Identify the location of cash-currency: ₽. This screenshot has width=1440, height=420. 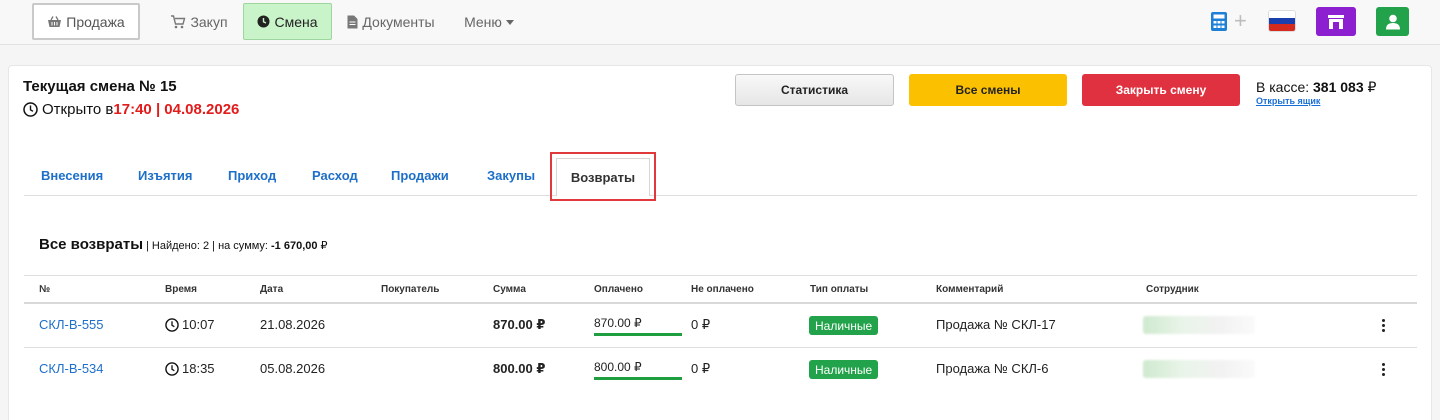
(1372, 87).